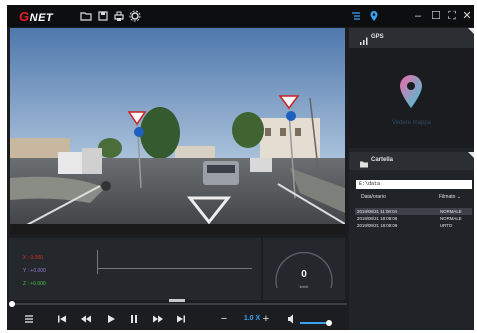 This screenshot has height=333, width=477. Describe the element at coordinates (224, 319) in the screenshot. I see `zoom-out-button: −` at that location.